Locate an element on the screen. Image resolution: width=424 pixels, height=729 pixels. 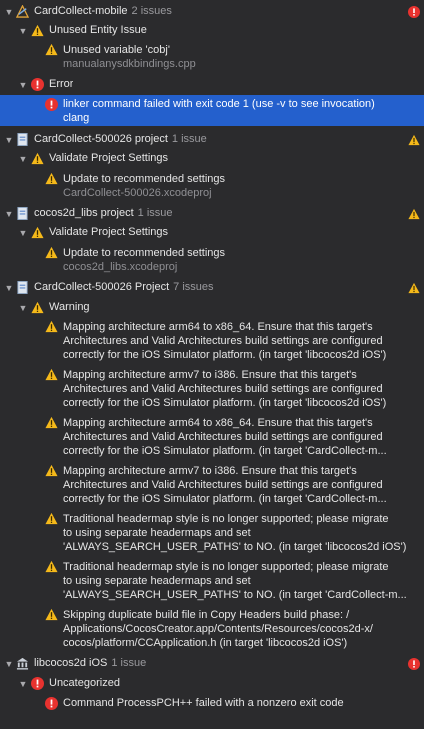
project-title: CardCollect-500026 Project 7 issues is located at coordinates (124, 287).